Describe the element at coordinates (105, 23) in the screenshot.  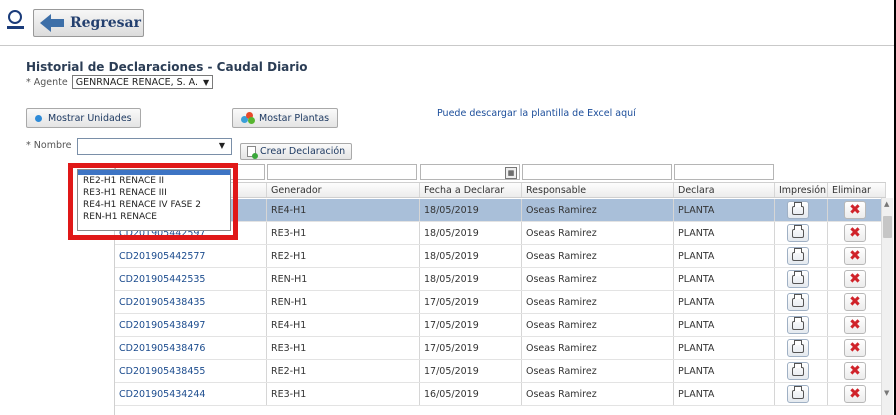
I see `back-button-label: Regresar` at that location.